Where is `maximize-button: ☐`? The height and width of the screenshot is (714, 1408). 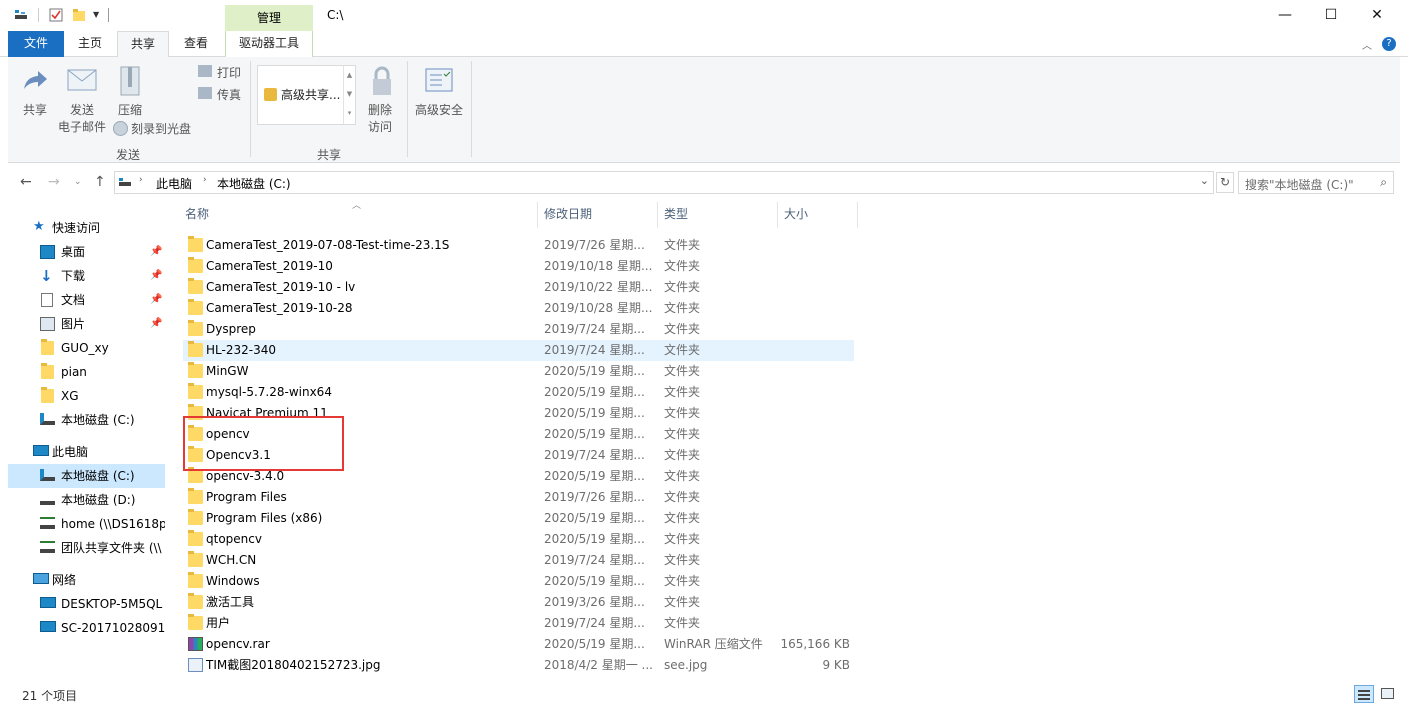
maximize-button: ☐ is located at coordinates (1331, 15).